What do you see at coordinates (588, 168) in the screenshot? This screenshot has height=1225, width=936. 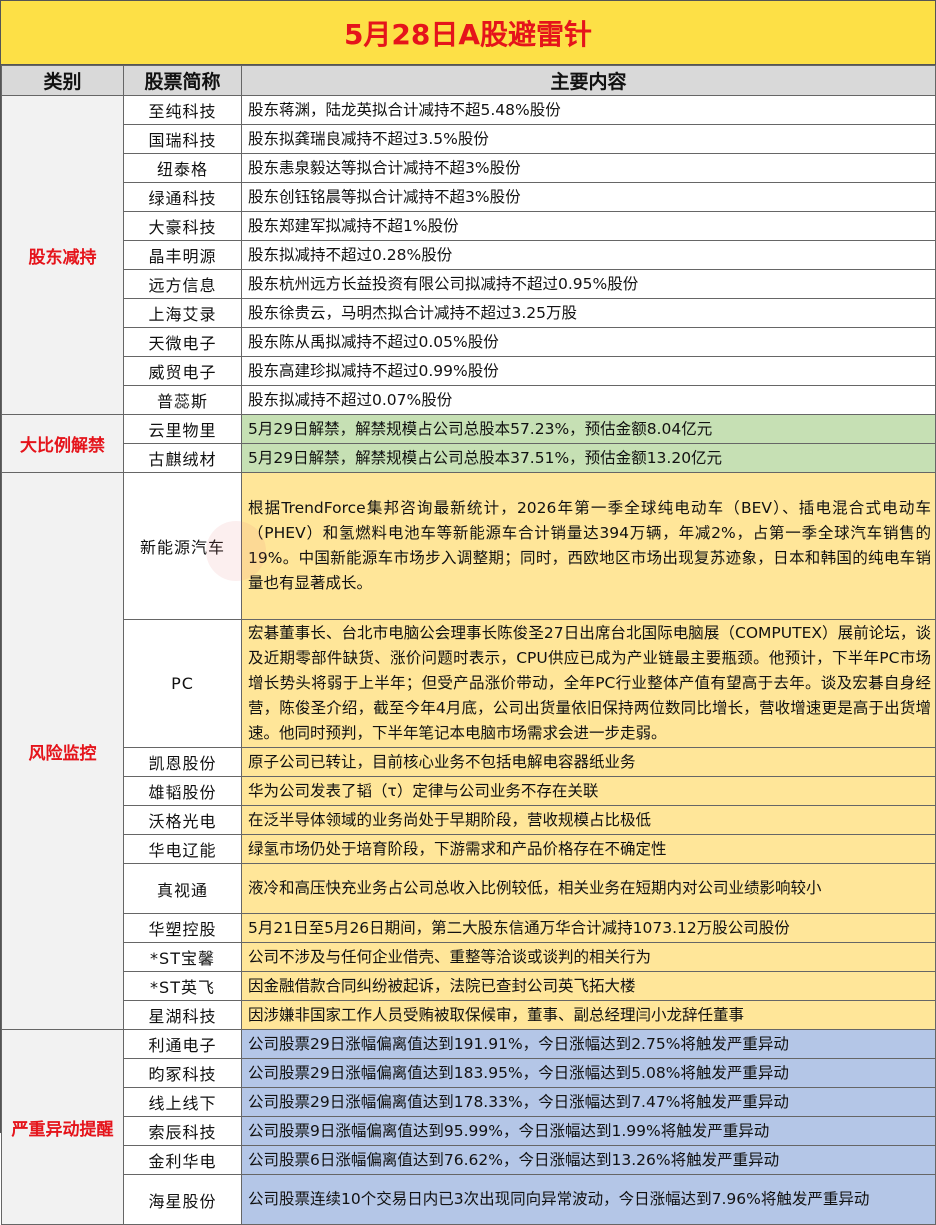 I see `content-cell: 股东恚泉毅达等拟合计减持不超3%股份` at bounding box center [588, 168].